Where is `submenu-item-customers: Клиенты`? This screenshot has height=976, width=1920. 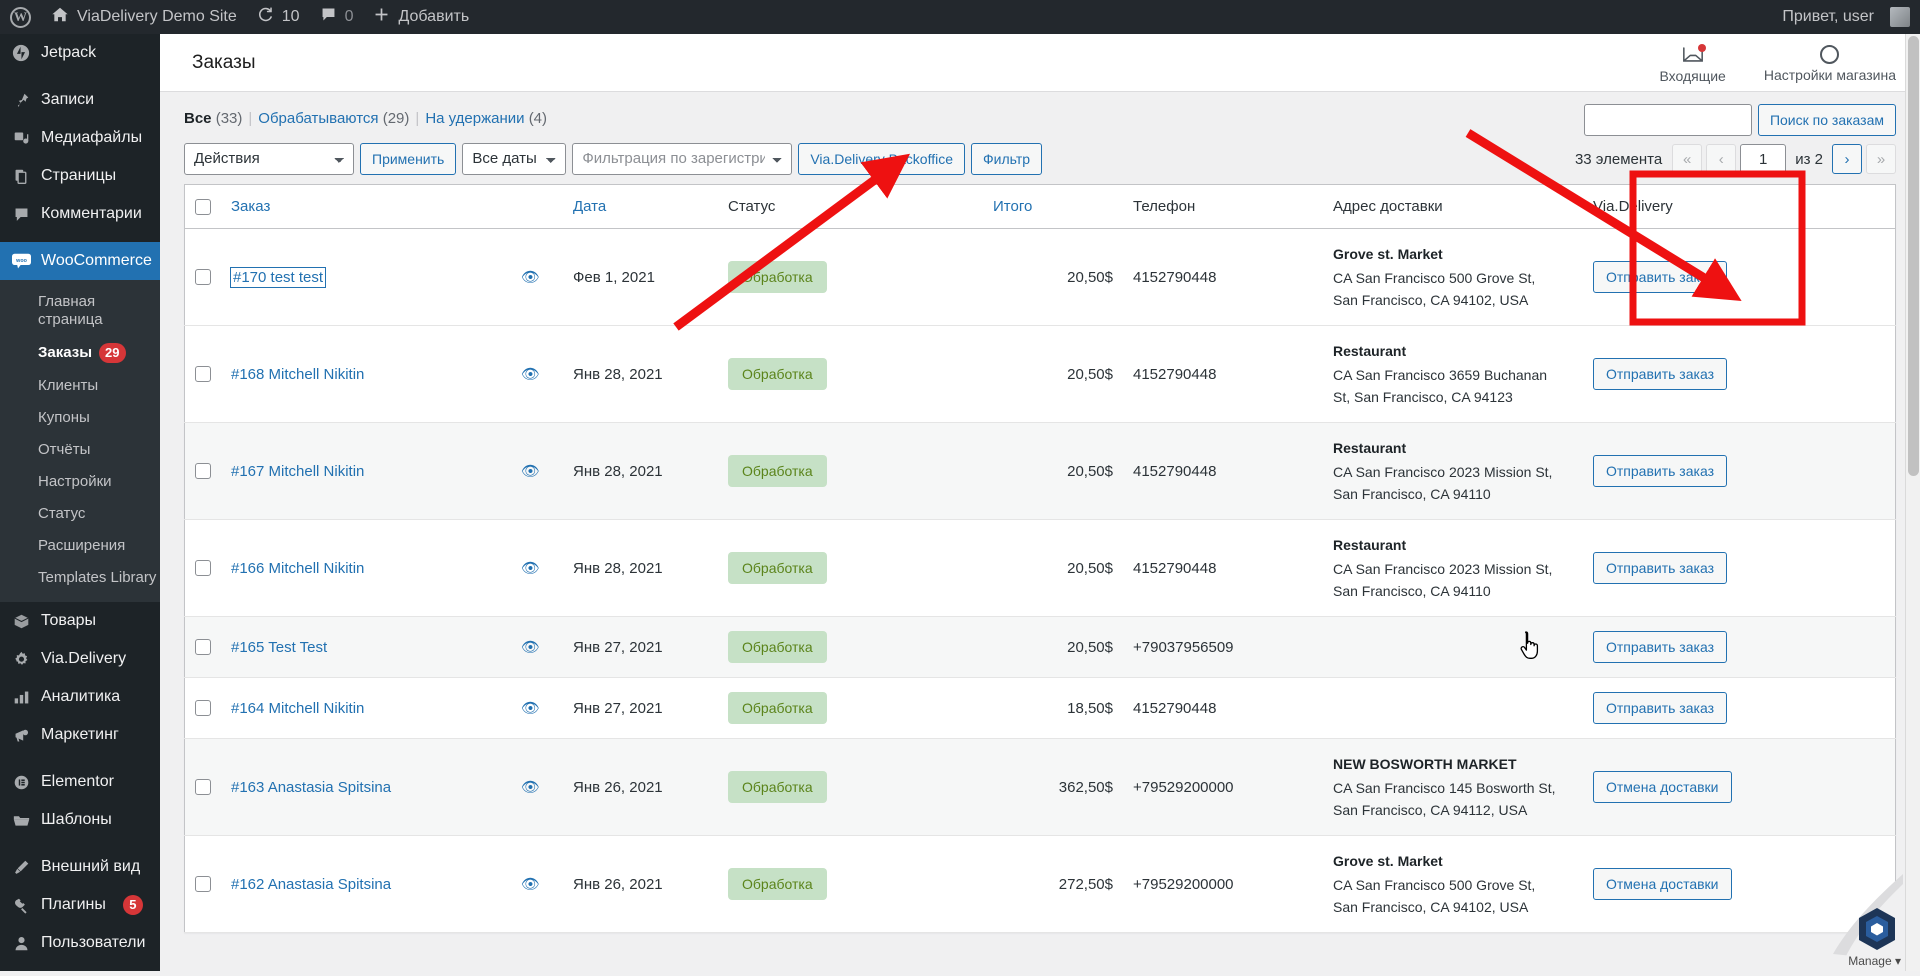
submenu-item-customers: Клиенты is located at coordinates (80, 386).